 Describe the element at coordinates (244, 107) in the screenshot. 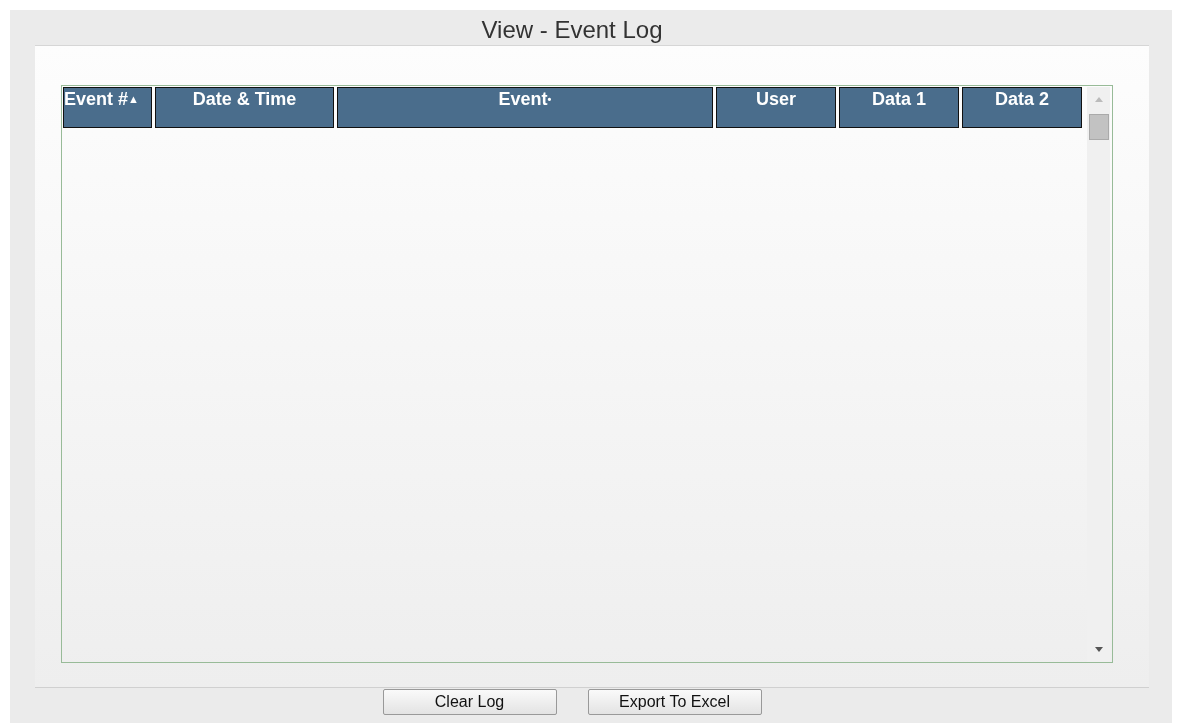

I see `column-header: Date & Time` at that location.